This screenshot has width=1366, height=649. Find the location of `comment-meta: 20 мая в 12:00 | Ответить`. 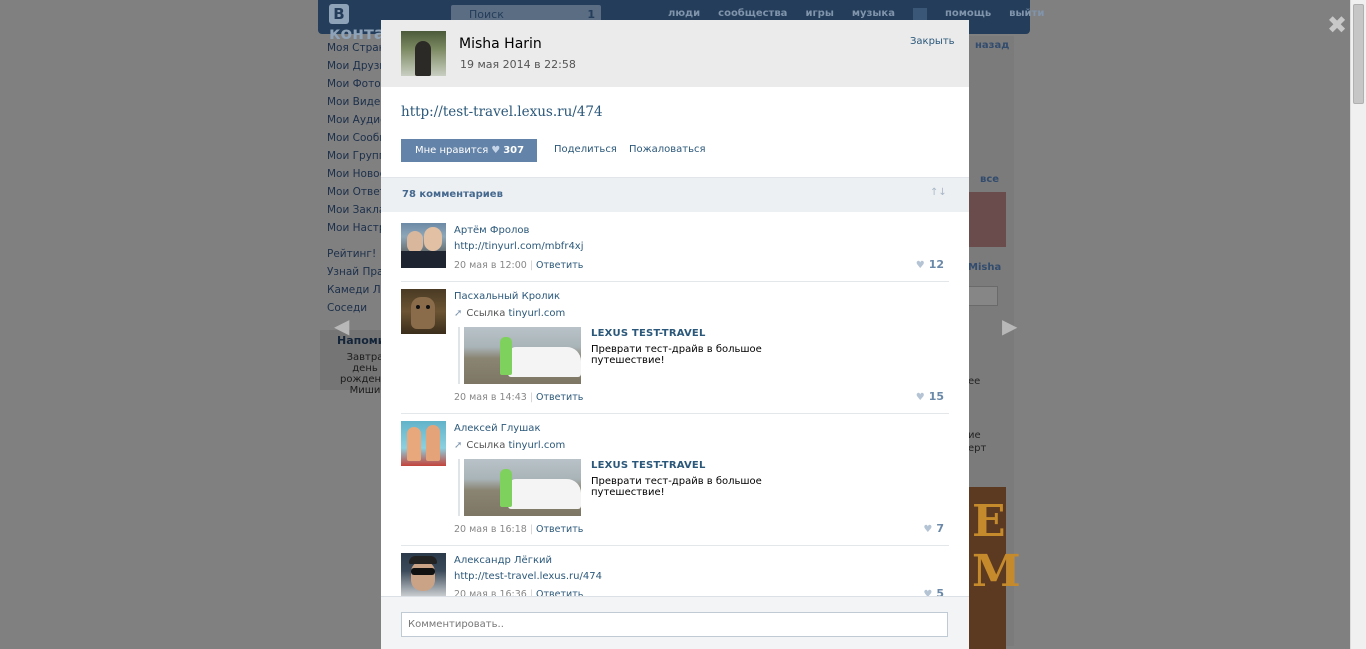

comment-meta: 20 мая в 12:00 | Ответить is located at coordinates (519, 265).